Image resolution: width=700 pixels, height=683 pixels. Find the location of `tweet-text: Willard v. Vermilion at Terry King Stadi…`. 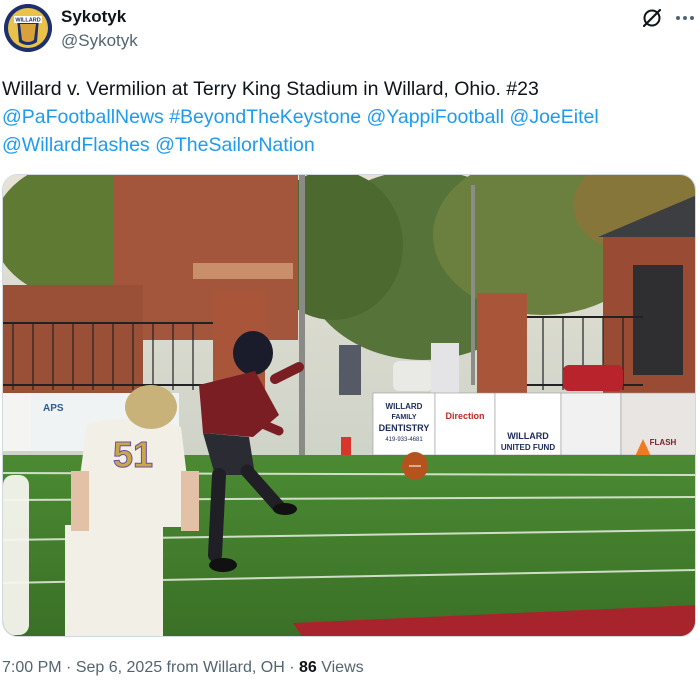

tweet-text: Willard v. Vermilion at Terry King Stadi… is located at coordinates (347, 117).